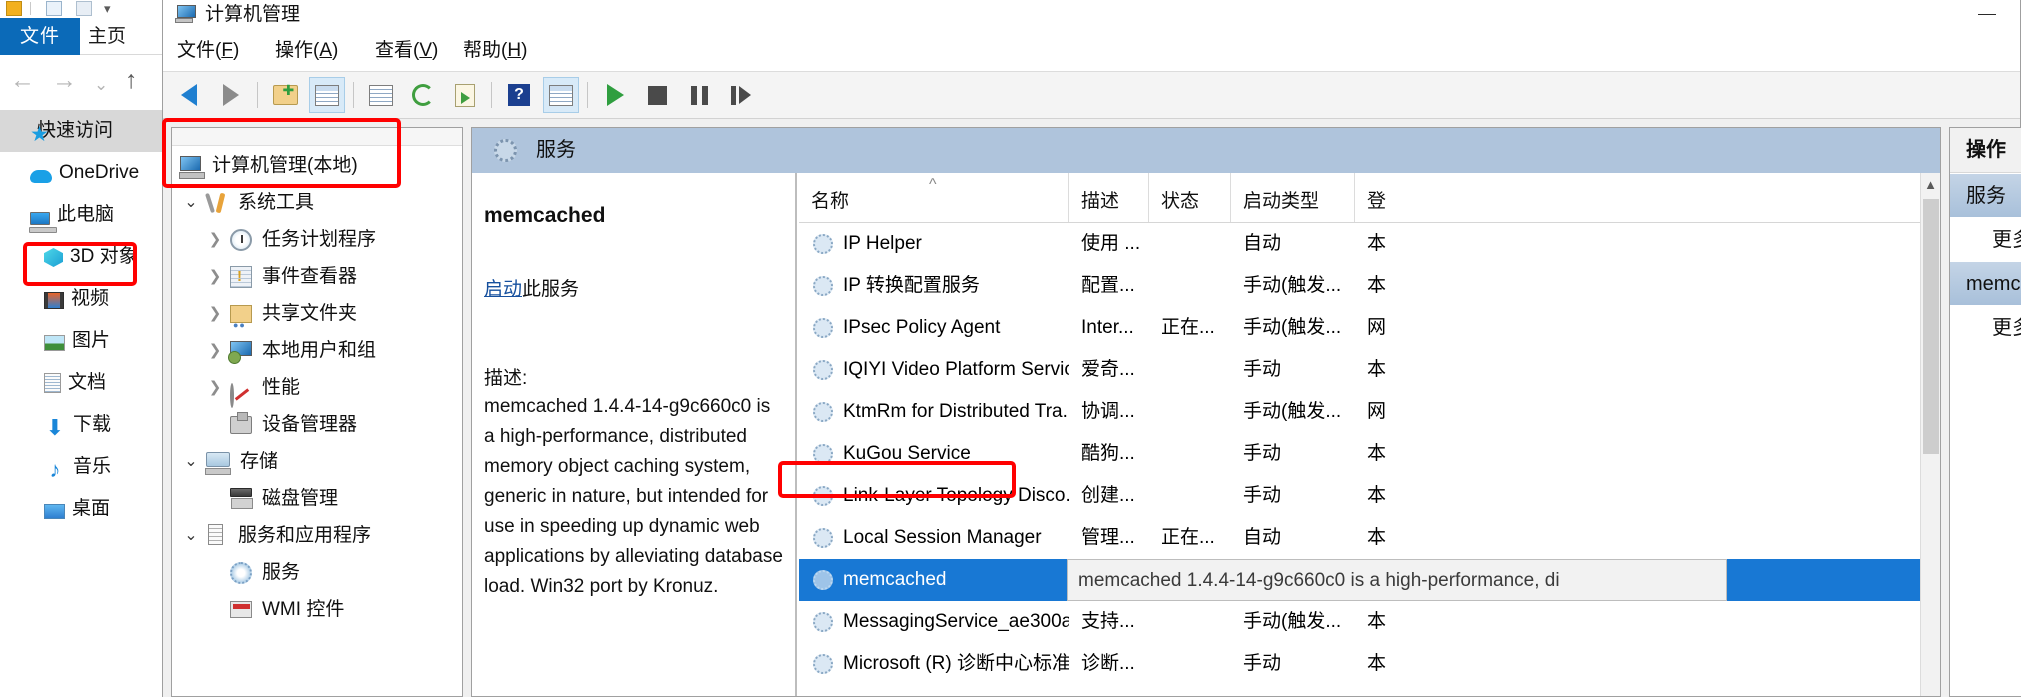  I want to click on explorer-item-quick-access: ★快速访问, so click(85, 131).